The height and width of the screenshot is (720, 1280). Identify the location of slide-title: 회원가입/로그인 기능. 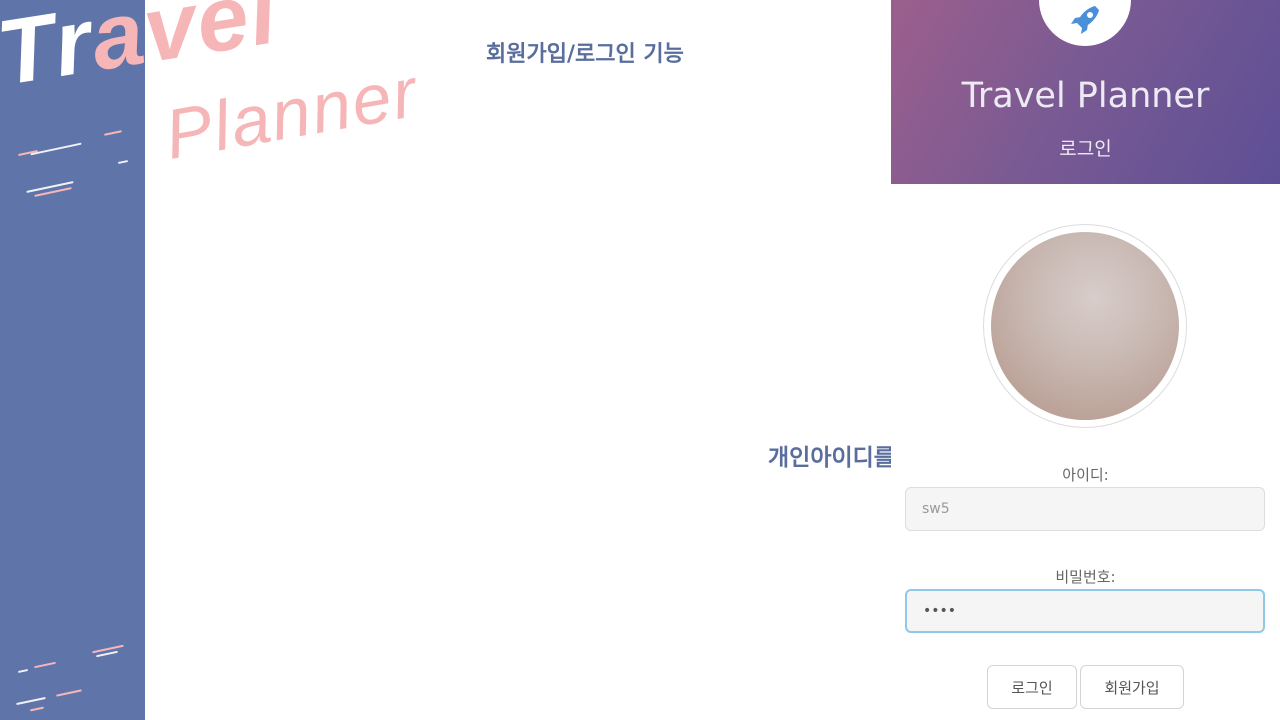
(585, 54).